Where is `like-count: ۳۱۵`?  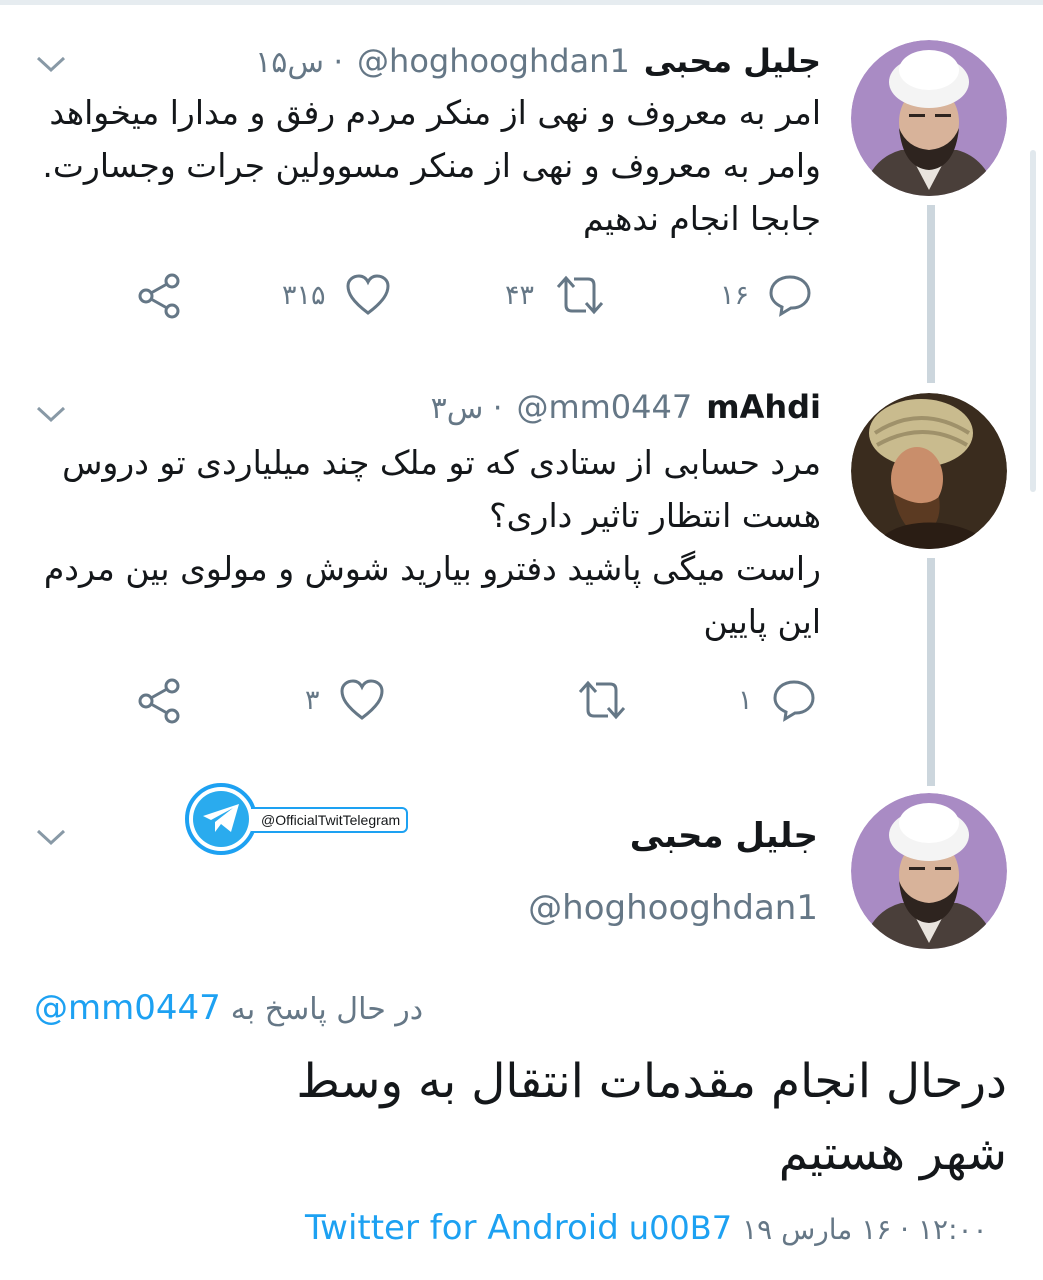
like-count: ۳۱۵ is located at coordinates (304, 295).